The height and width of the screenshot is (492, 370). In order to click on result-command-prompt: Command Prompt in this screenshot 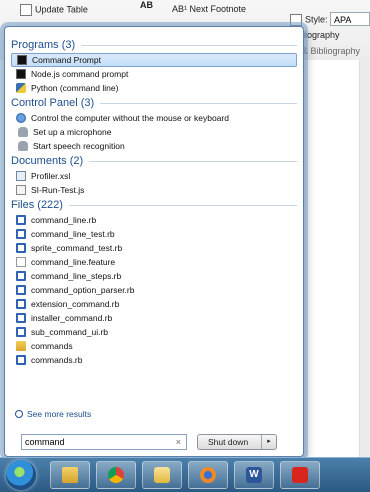, I will do `click(154, 60)`.